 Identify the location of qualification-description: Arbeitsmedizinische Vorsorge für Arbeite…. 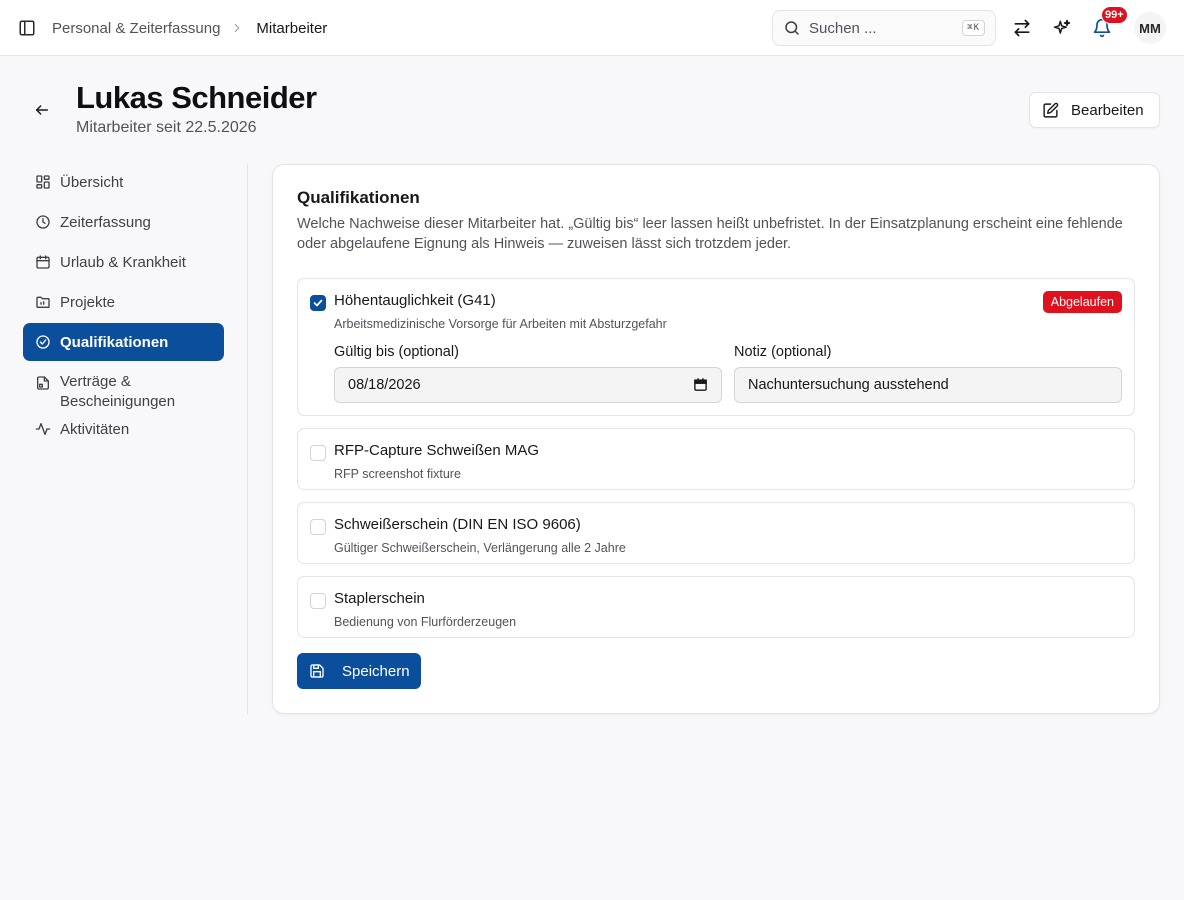
(500, 324).